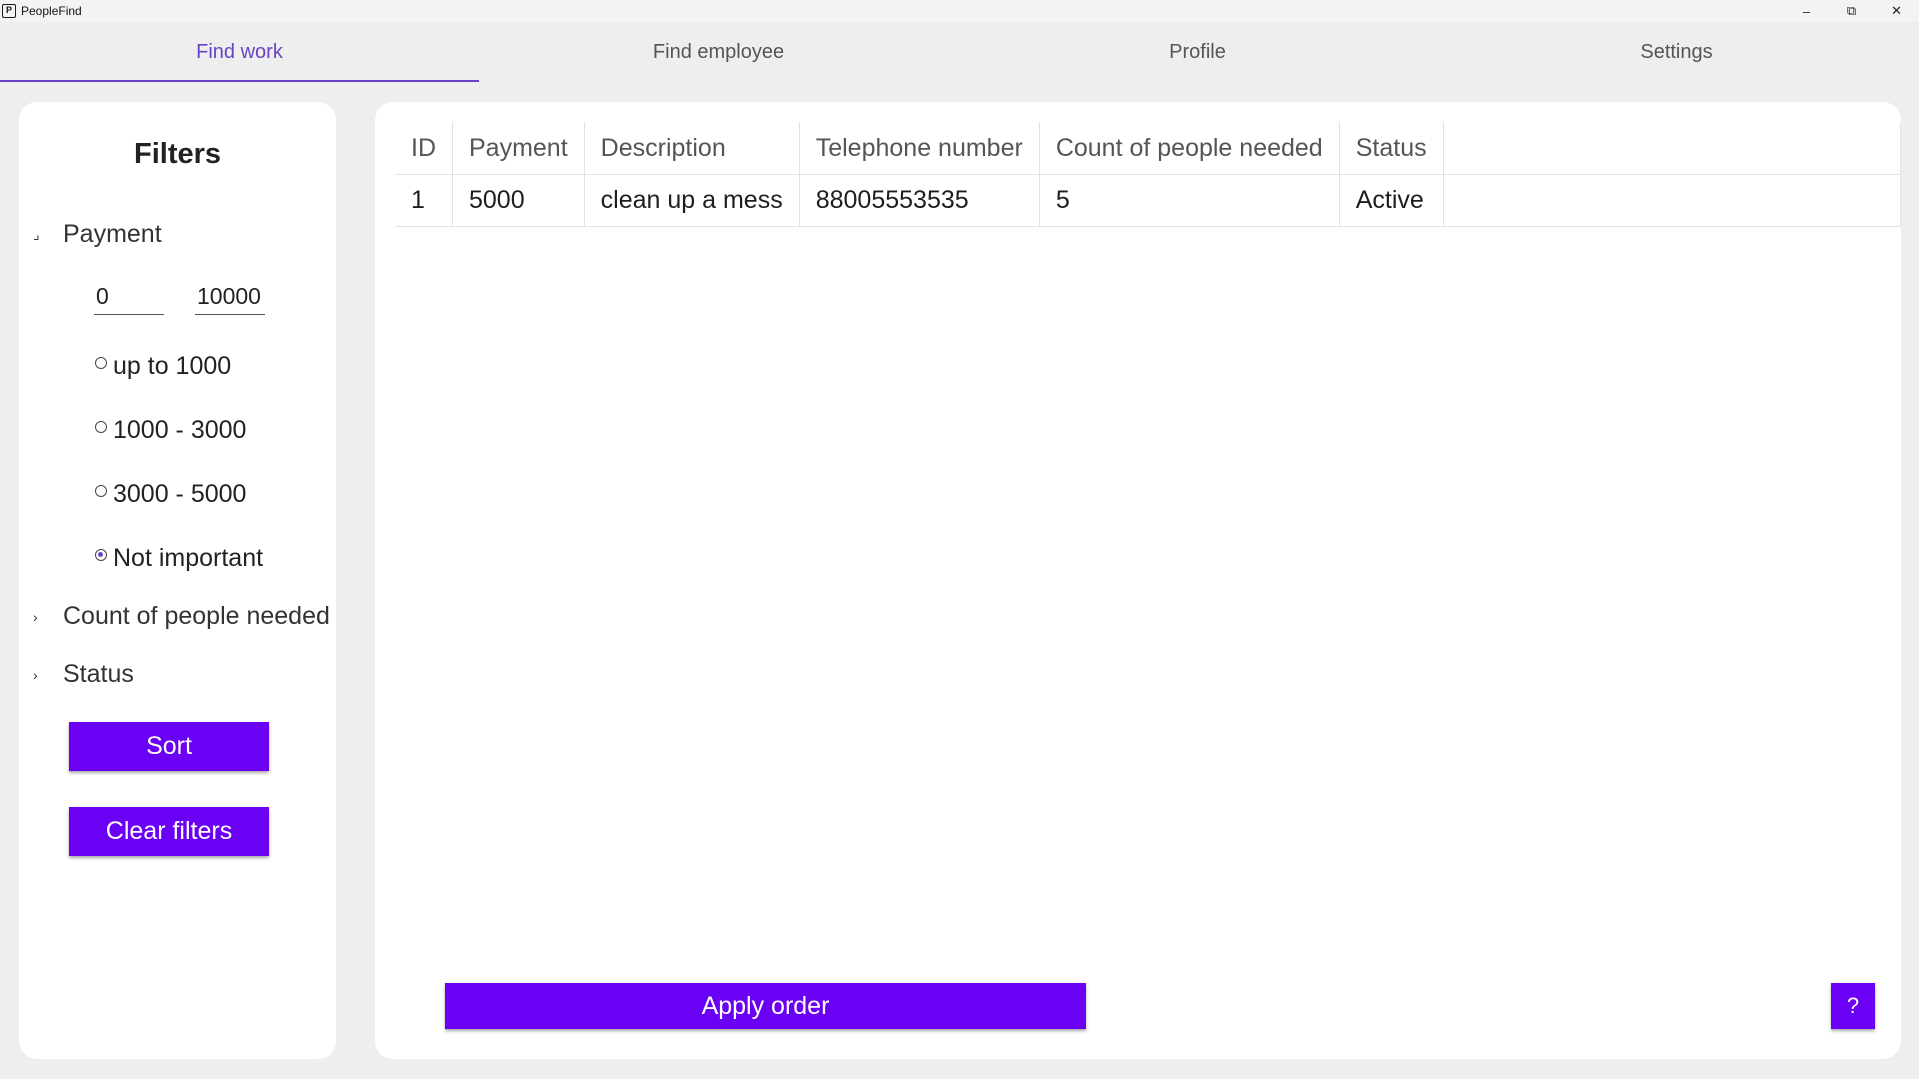 The height and width of the screenshot is (1079, 1919). I want to click on cell-id: 1, so click(424, 200).